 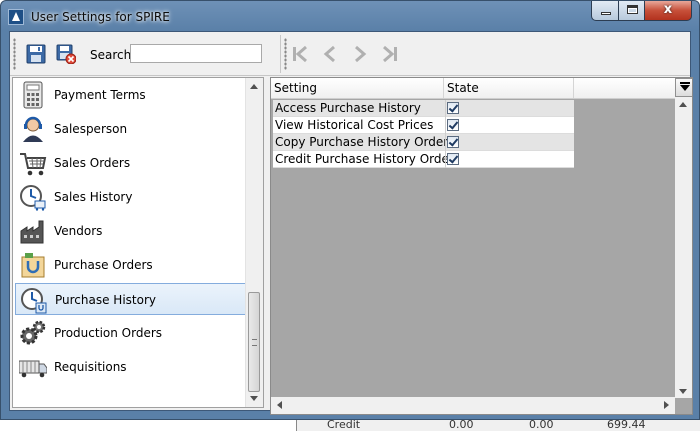 I want to click on maximize-button, so click(x=631, y=11).